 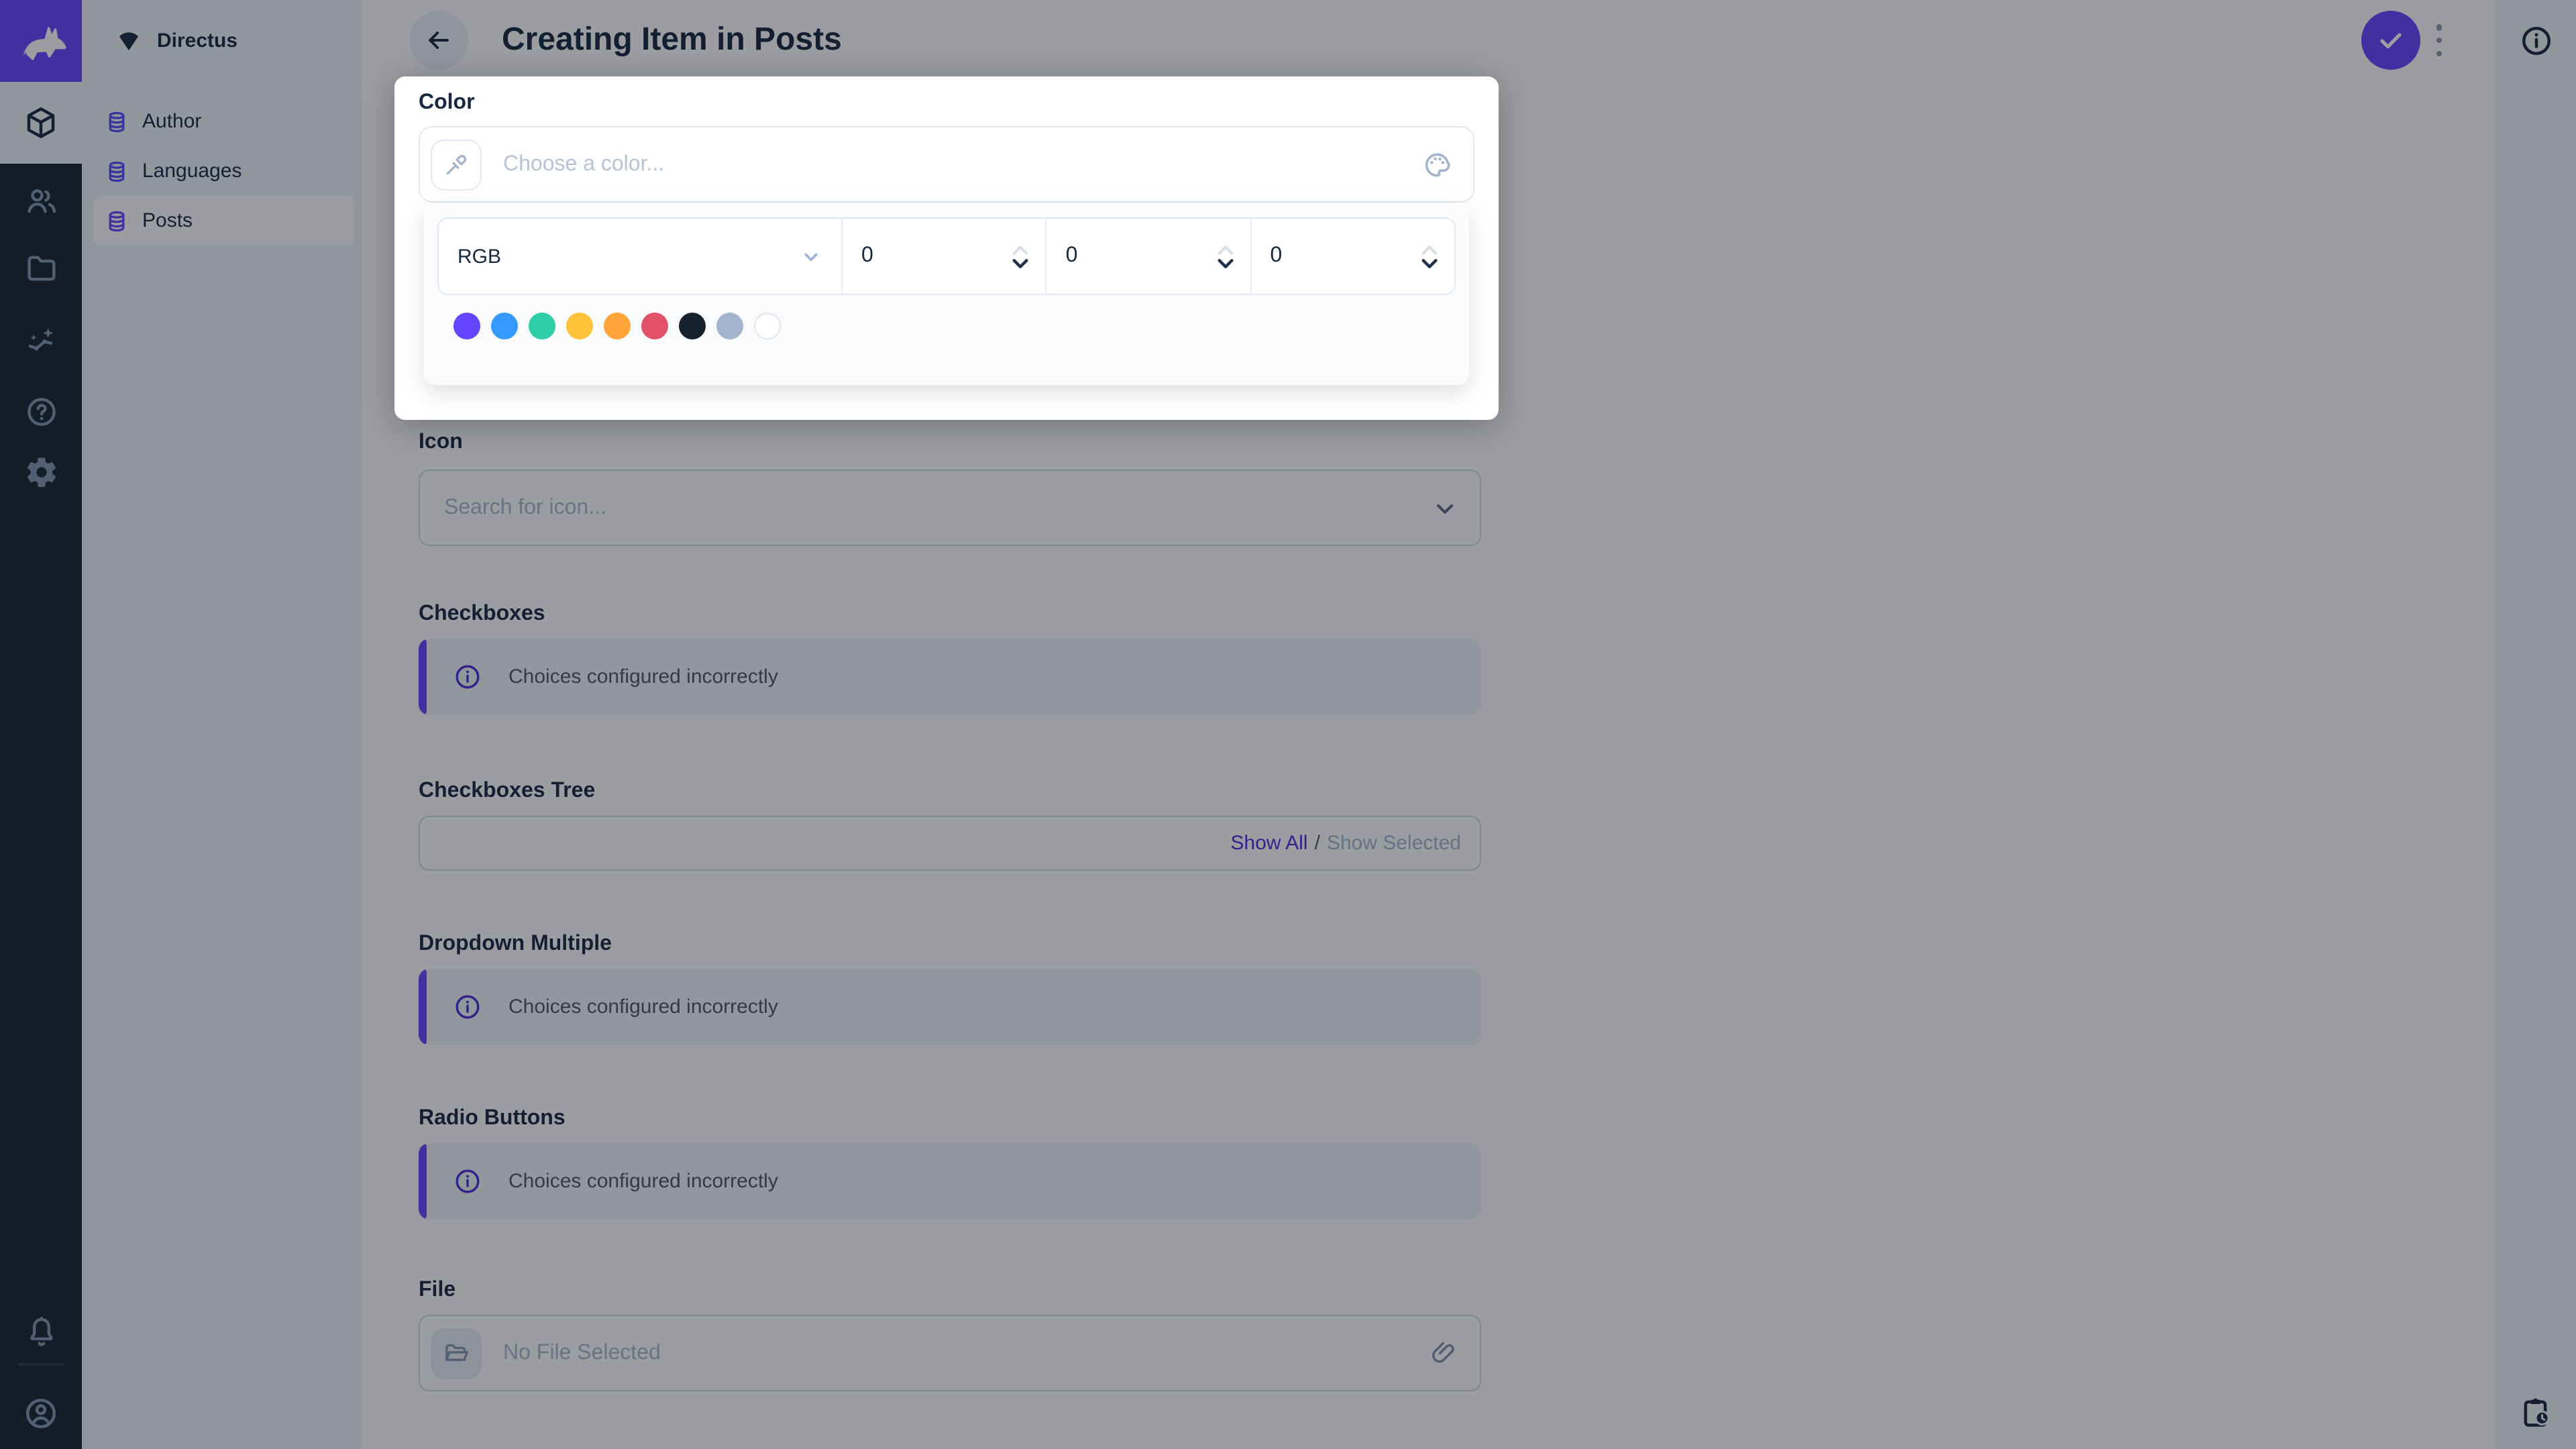 I want to click on blue-value-input: 0, so click(x=1352, y=256).